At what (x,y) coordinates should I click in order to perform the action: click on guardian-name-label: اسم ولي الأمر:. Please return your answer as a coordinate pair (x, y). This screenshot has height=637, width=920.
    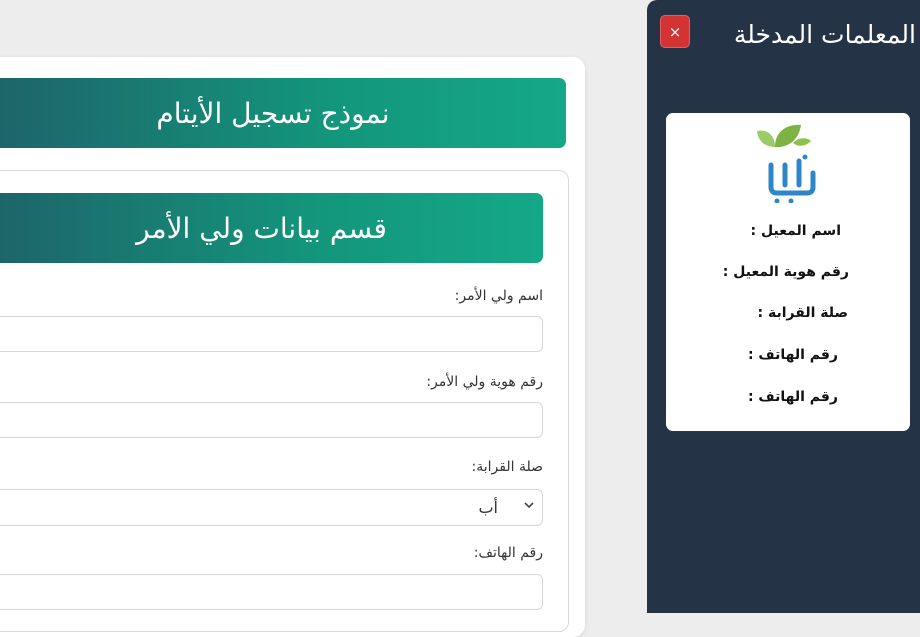
    Looking at the image, I should click on (498, 296).